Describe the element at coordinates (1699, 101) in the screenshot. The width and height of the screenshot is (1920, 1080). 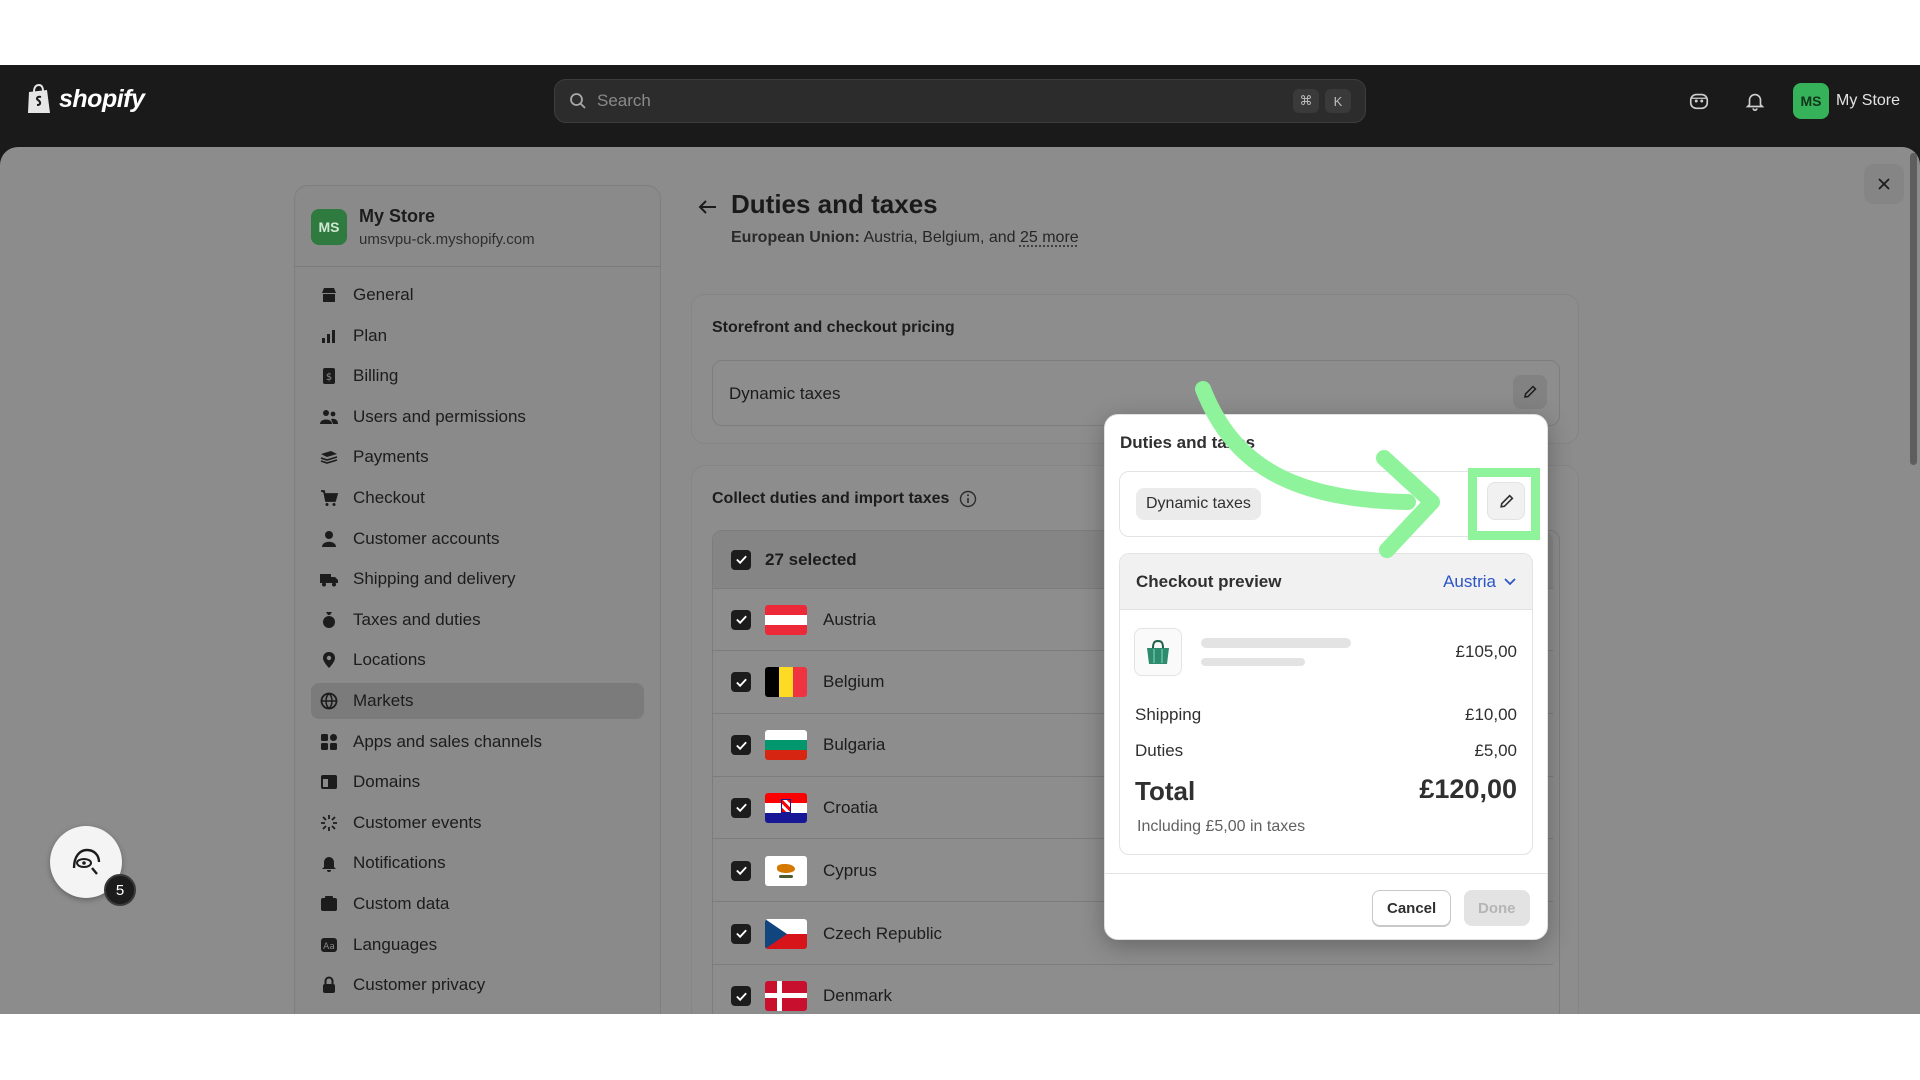
I see `sidekick-icon` at that location.